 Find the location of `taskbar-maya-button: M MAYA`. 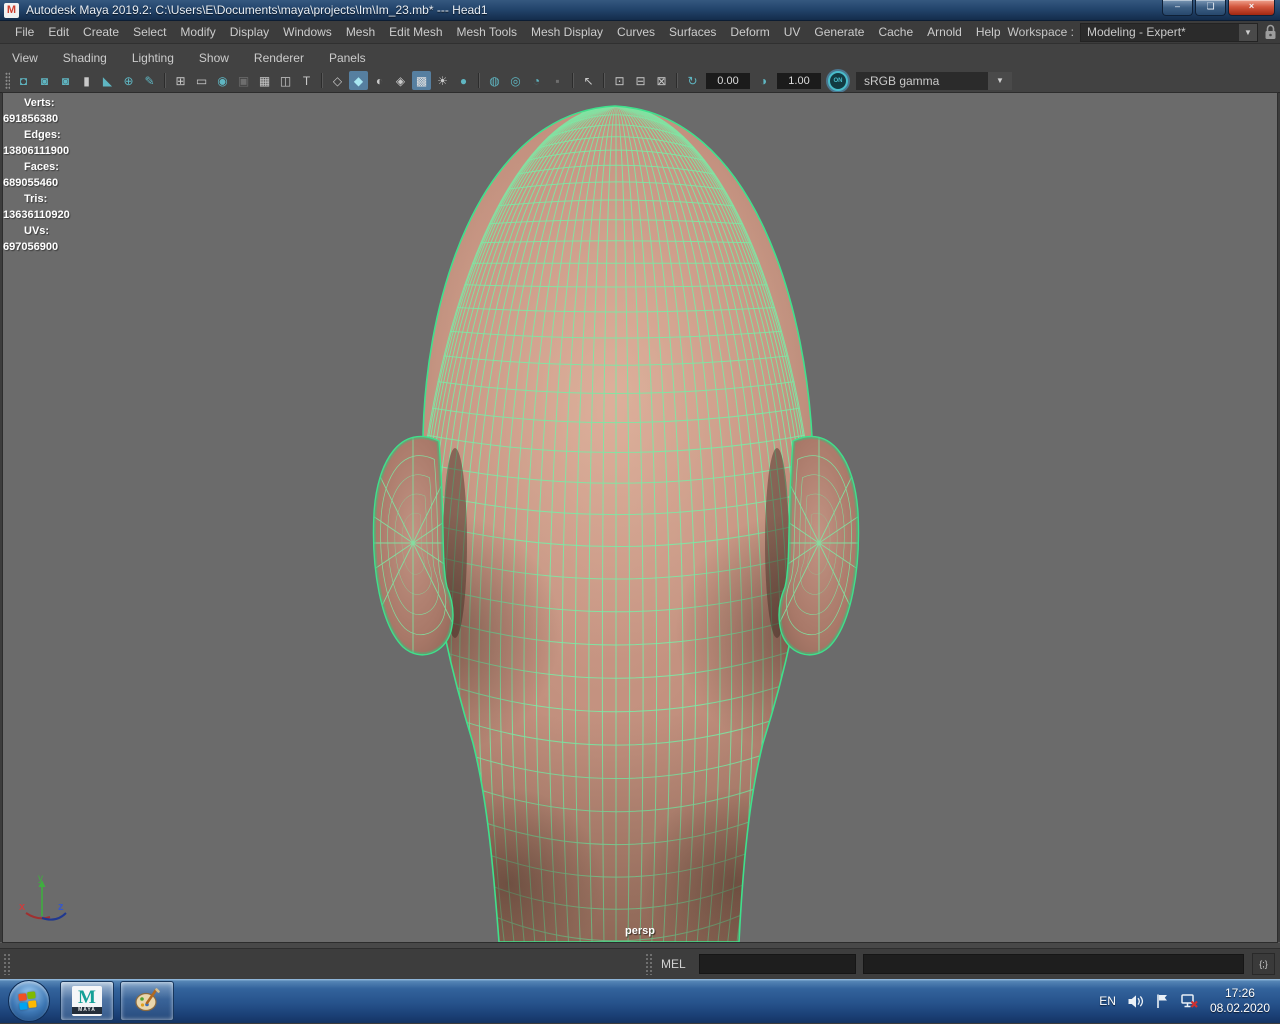

taskbar-maya-button: M MAYA is located at coordinates (87, 1001).